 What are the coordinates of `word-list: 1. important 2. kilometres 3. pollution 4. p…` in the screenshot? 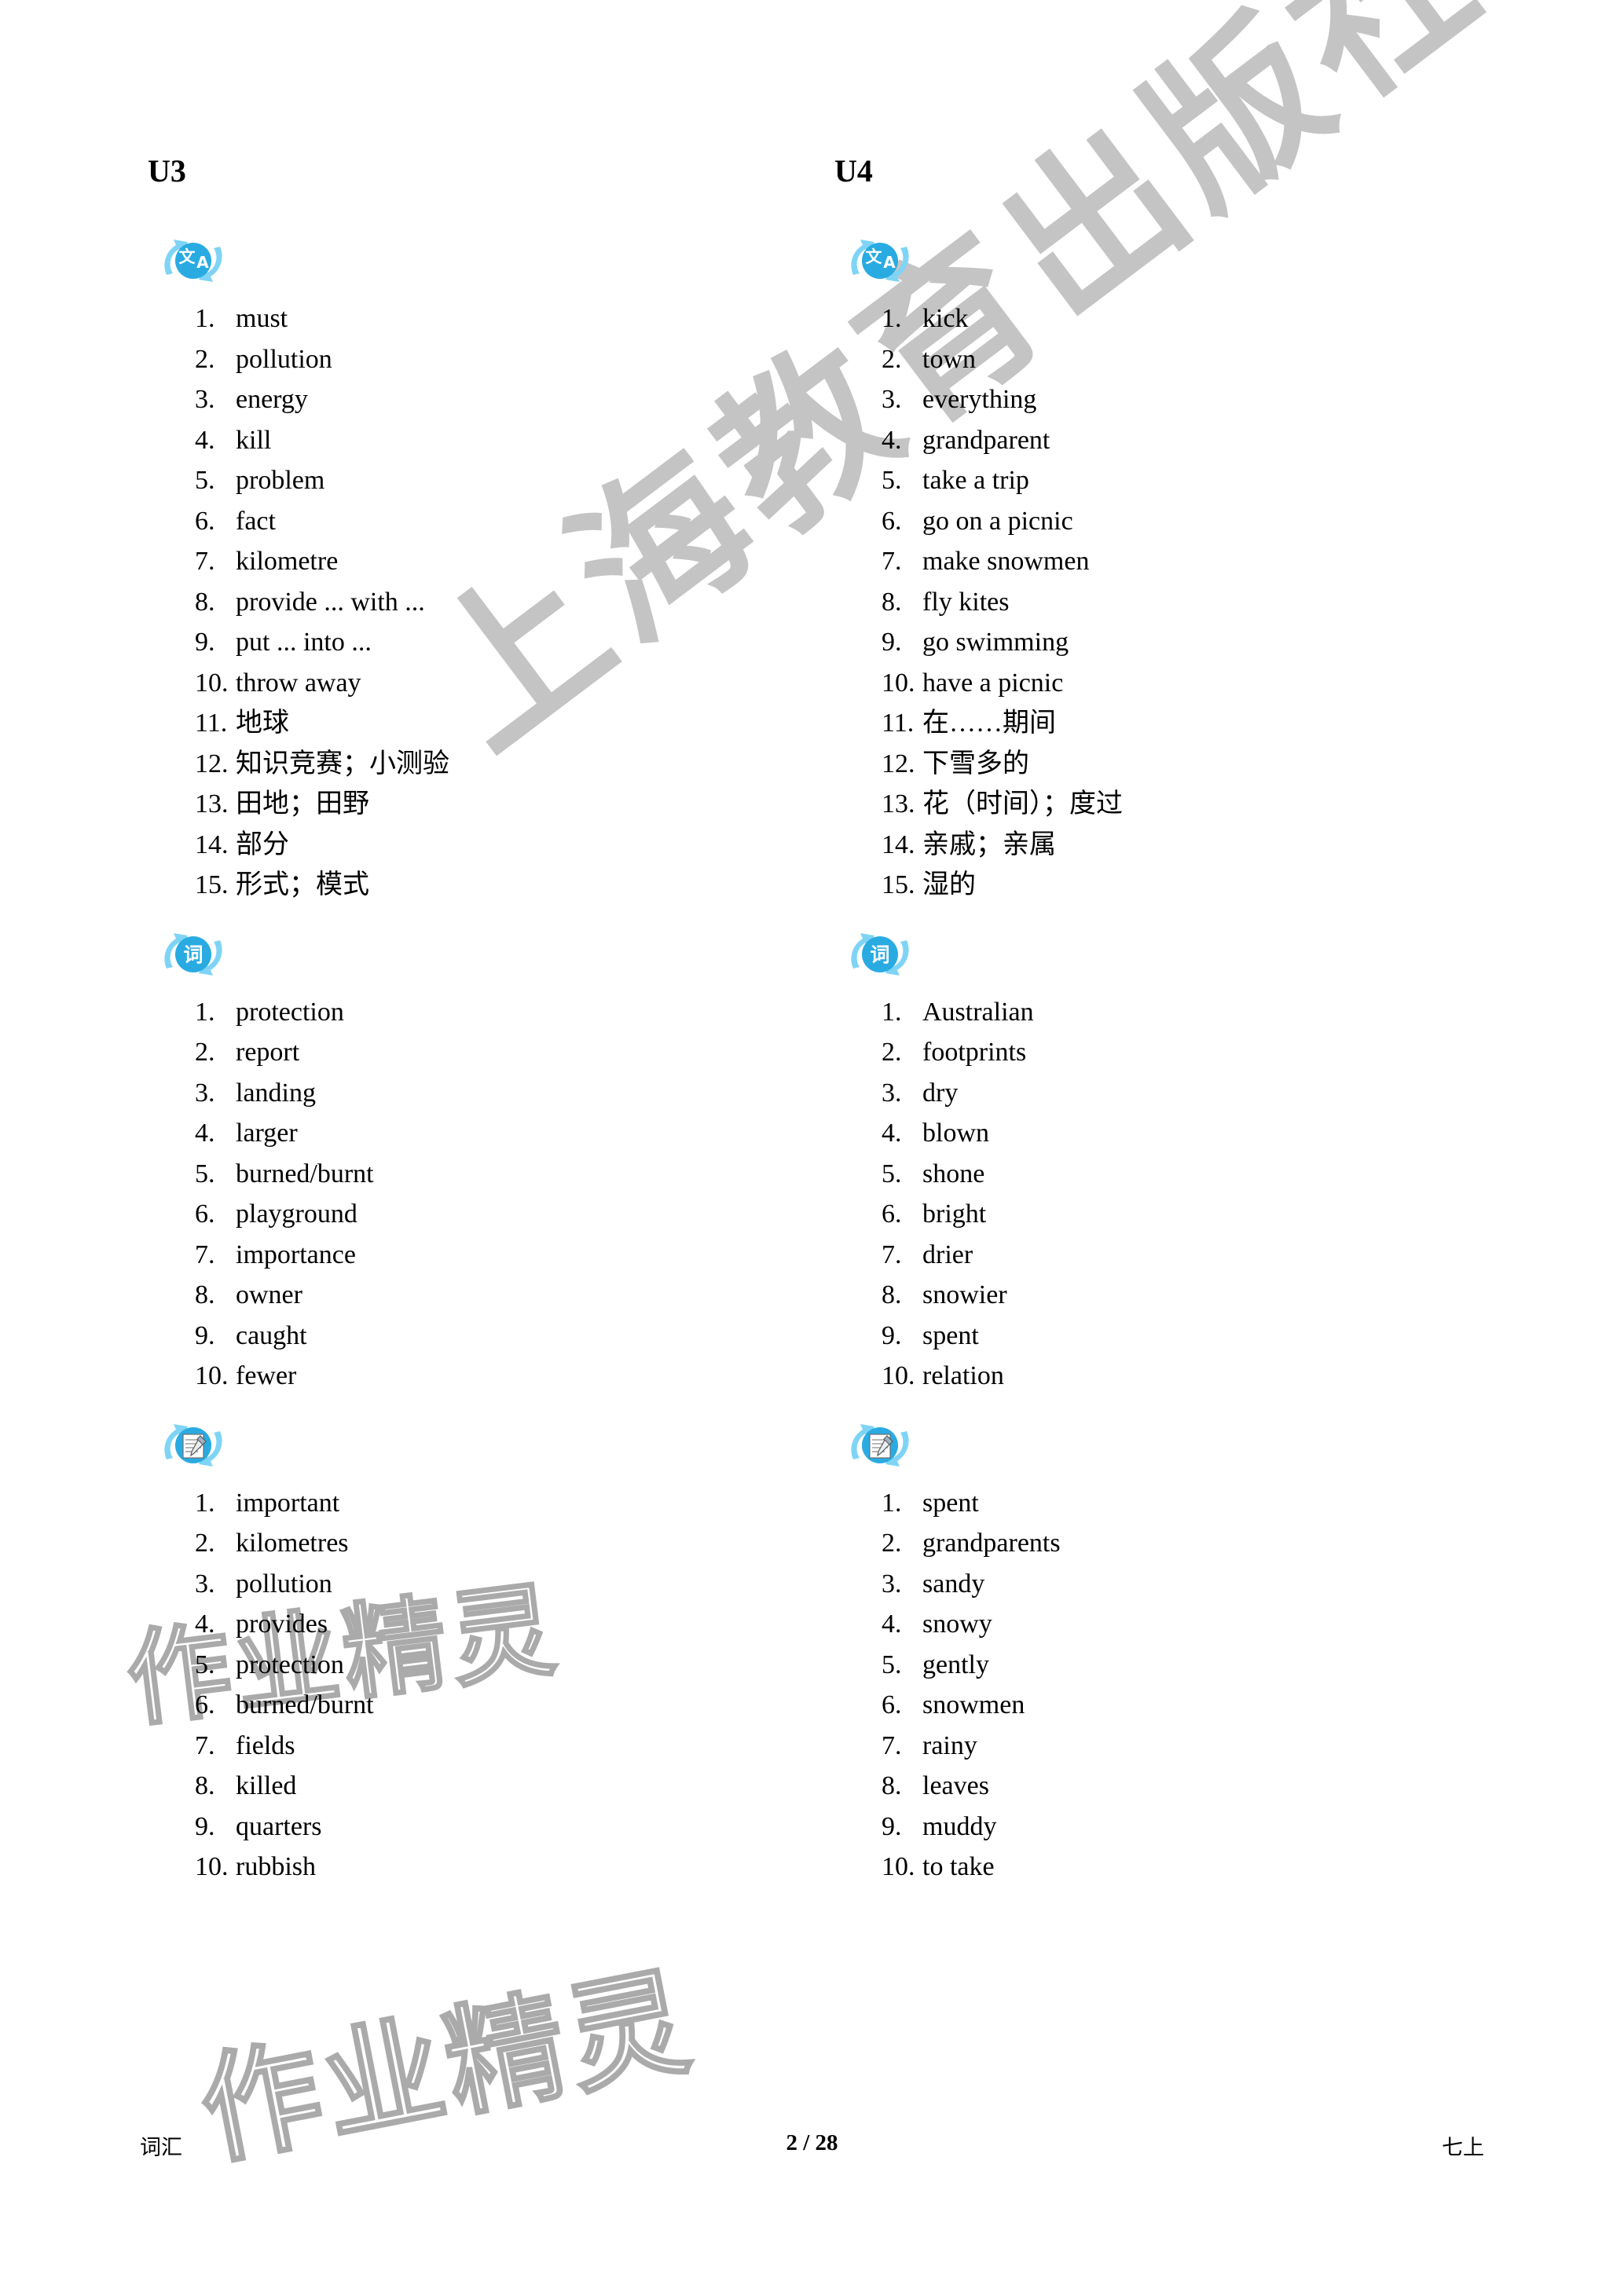 It's located at (478, 1685).